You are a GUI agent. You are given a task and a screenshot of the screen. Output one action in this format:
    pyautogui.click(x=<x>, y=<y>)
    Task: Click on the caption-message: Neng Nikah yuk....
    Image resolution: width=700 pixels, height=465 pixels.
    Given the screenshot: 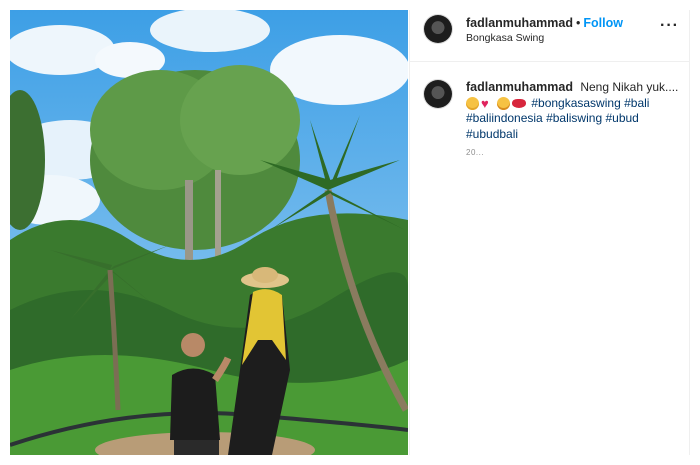 What is the action you would take?
    pyautogui.click(x=629, y=87)
    